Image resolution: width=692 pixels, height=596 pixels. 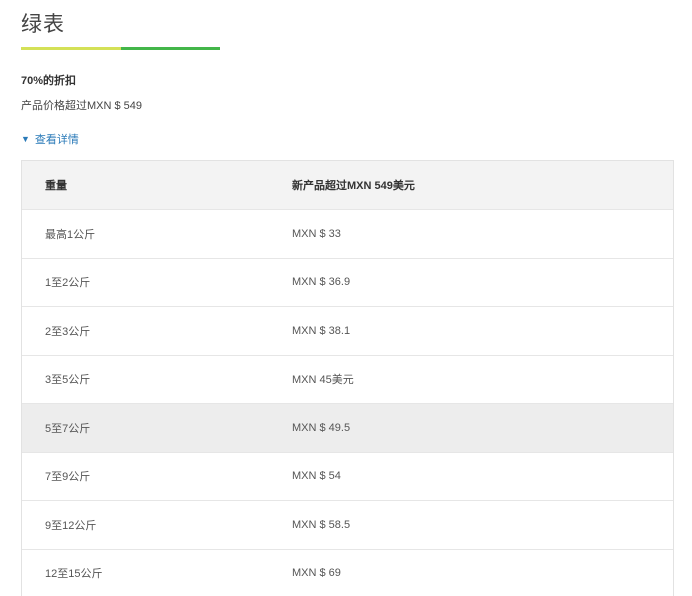 I want to click on discount-label: 70%的折扣, so click(x=49, y=81).